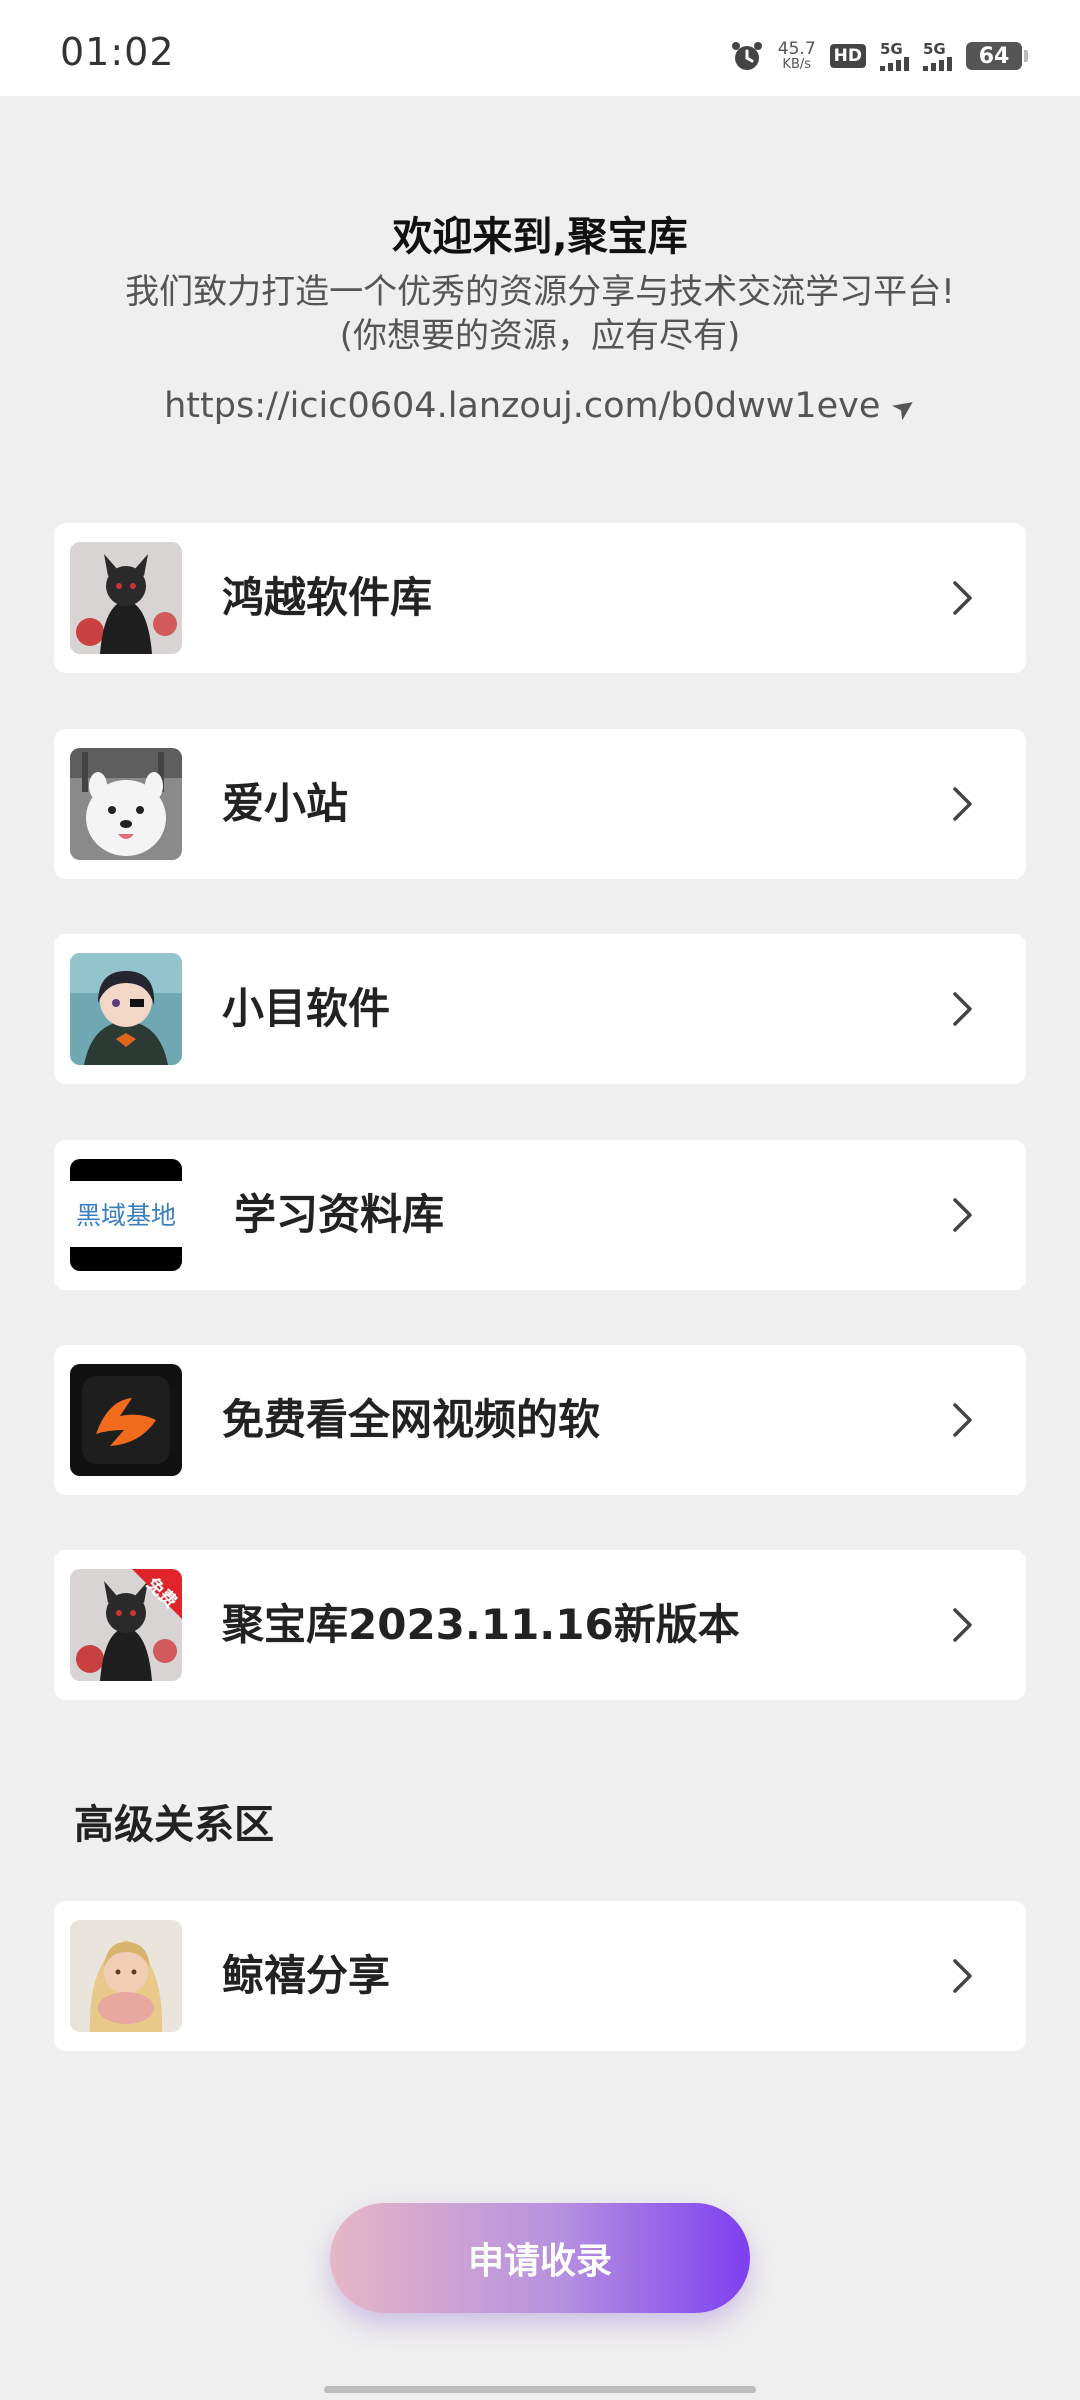  What do you see at coordinates (540, 2258) in the screenshot?
I see `apply-inclusion-button: 申请收录` at bounding box center [540, 2258].